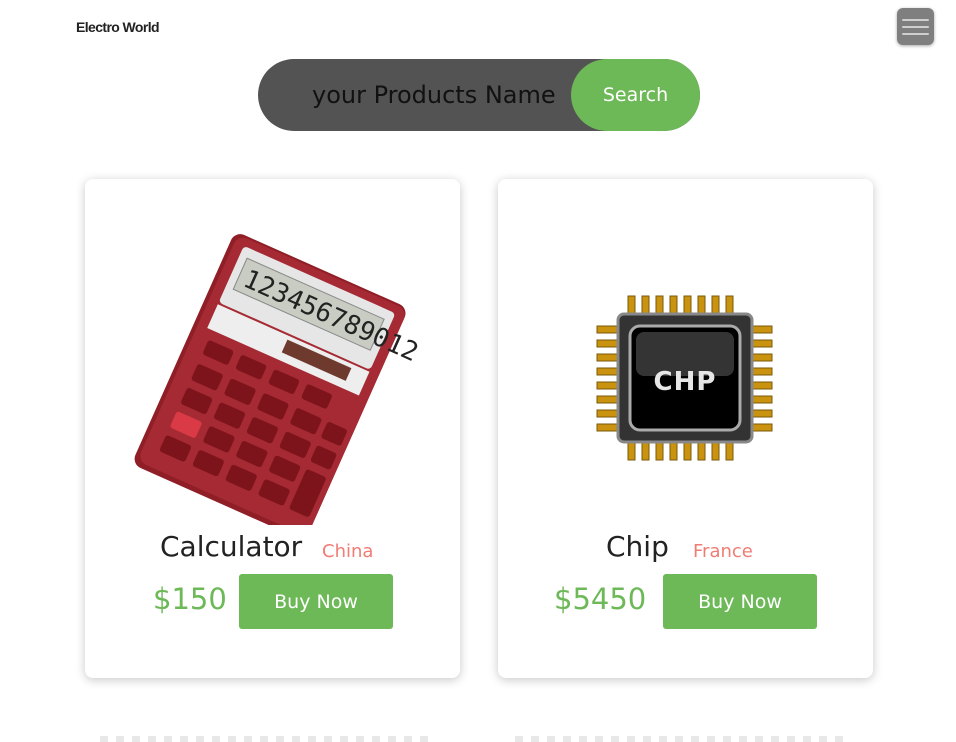  Describe the element at coordinates (231, 546) in the screenshot. I see `product-name: Calculator` at that location.